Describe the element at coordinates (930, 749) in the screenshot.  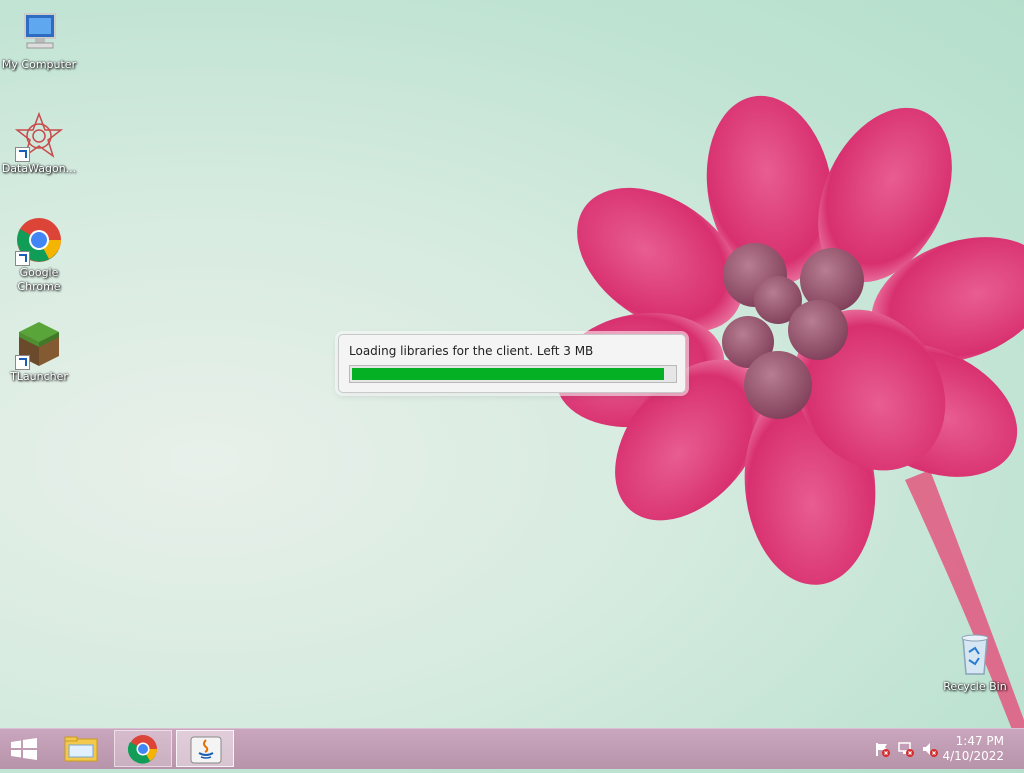
I see `volume-muted-icon` at that location.